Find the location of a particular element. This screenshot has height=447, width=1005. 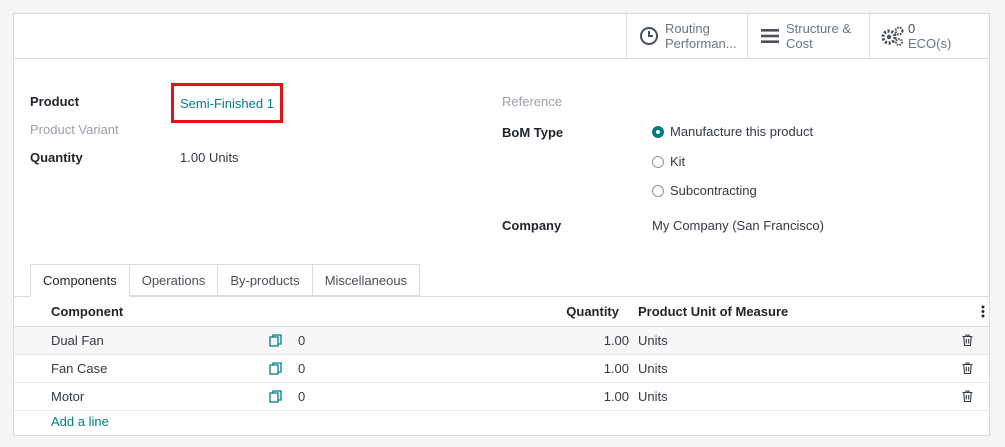

radio-checked-icon is located at coordinates (658, 131).